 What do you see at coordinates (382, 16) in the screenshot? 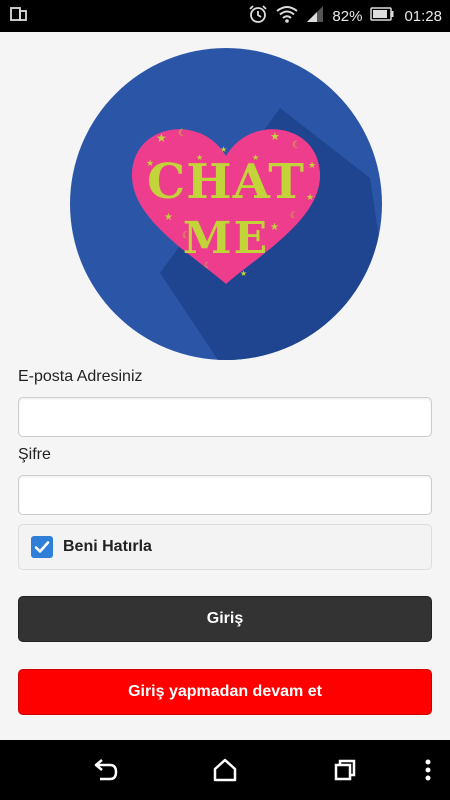
I see `battery-icon` at bounding box center [382, 16].